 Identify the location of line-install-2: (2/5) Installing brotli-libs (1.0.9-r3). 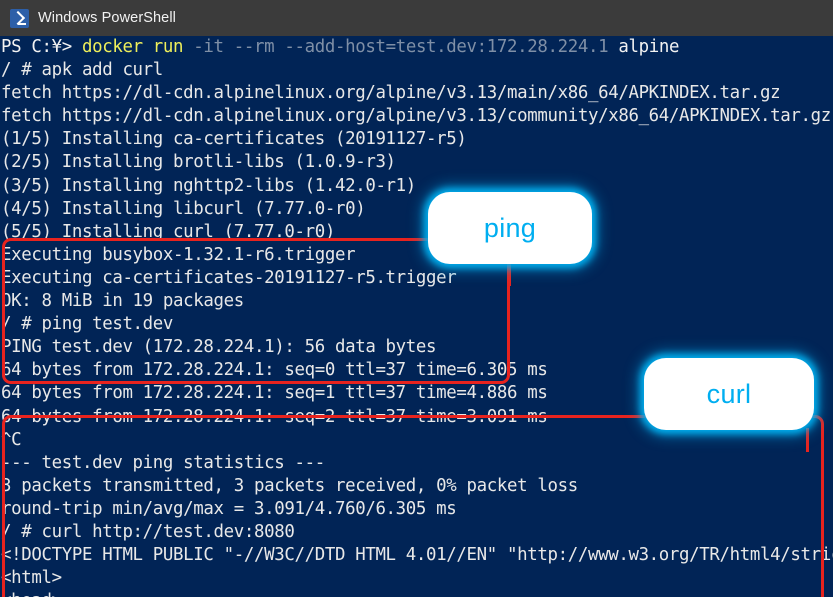
(198, 162).